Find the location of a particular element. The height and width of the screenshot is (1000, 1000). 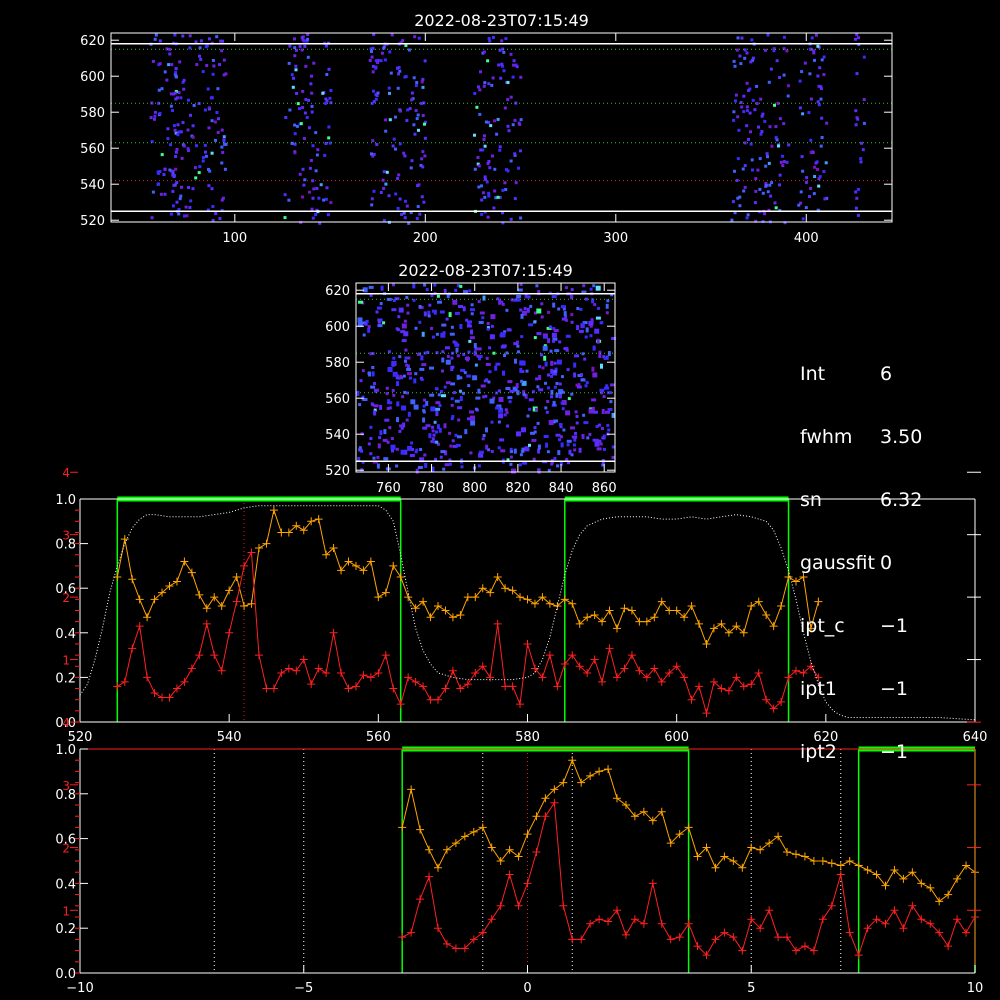

y-tick-label: 0.0 is located at coordinates (65, 974).